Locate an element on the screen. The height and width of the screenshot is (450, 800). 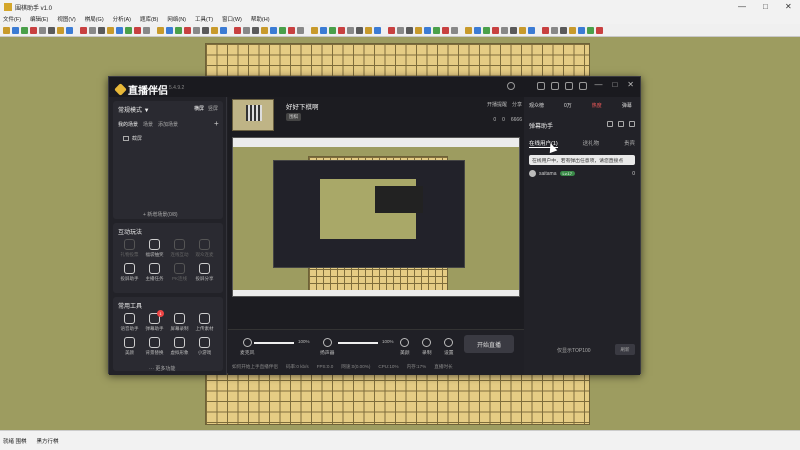
tab-vip: 贵宾 is located at coordinates (629, 143).